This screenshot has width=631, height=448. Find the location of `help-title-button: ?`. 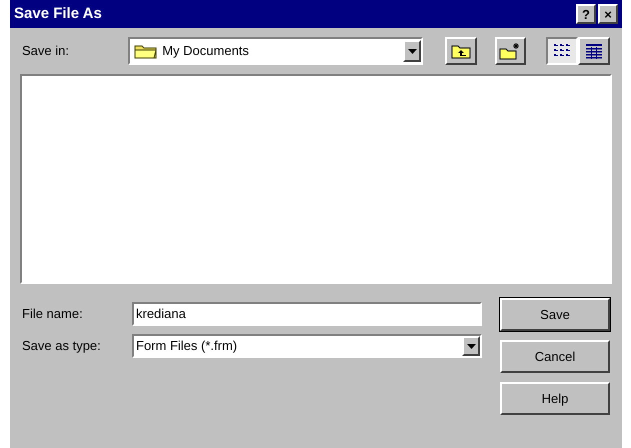

help-title-button: ? is located at coordinates (586, 14).